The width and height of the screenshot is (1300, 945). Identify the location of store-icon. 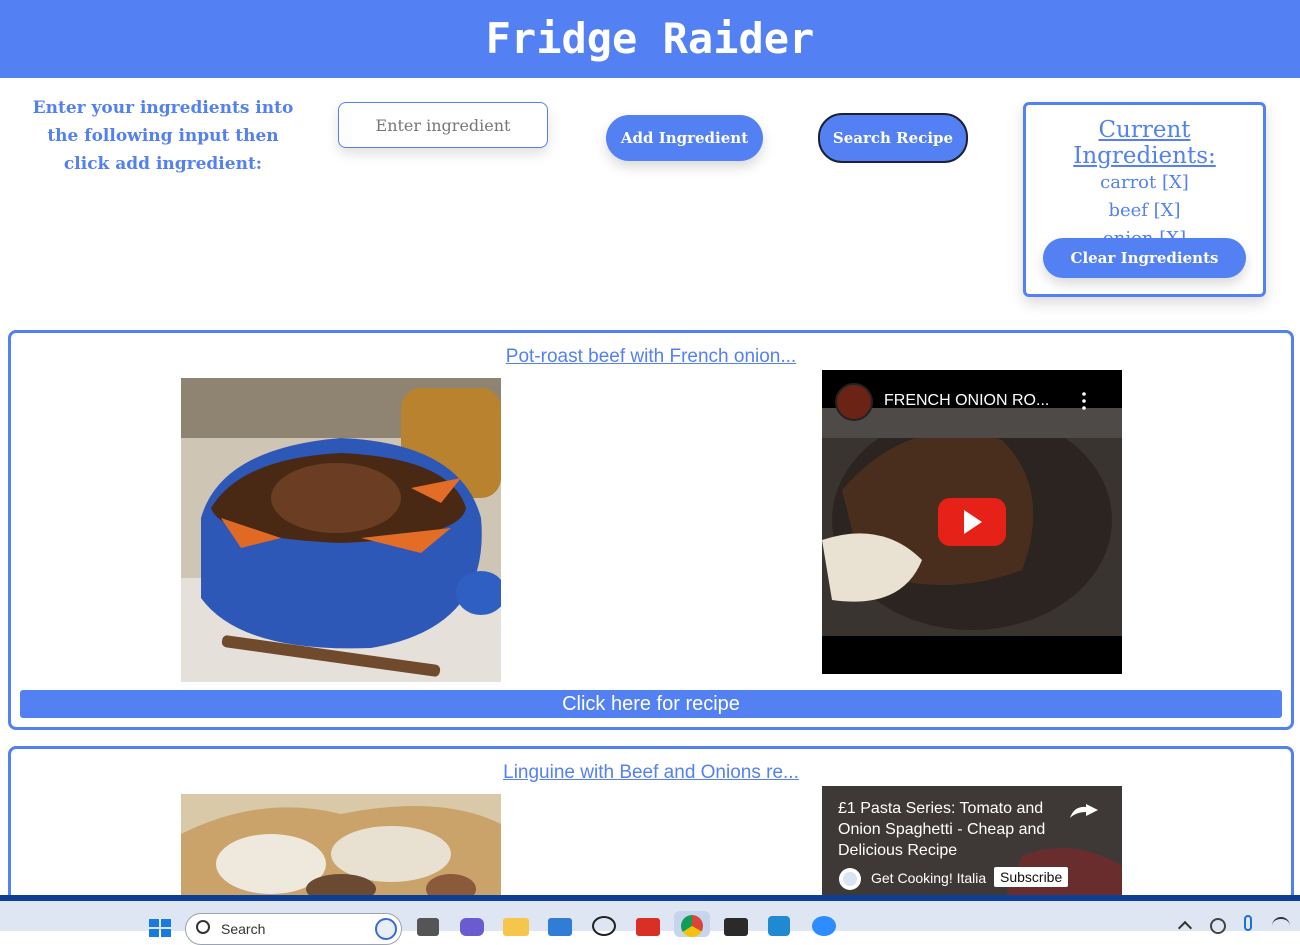
(560, 927).